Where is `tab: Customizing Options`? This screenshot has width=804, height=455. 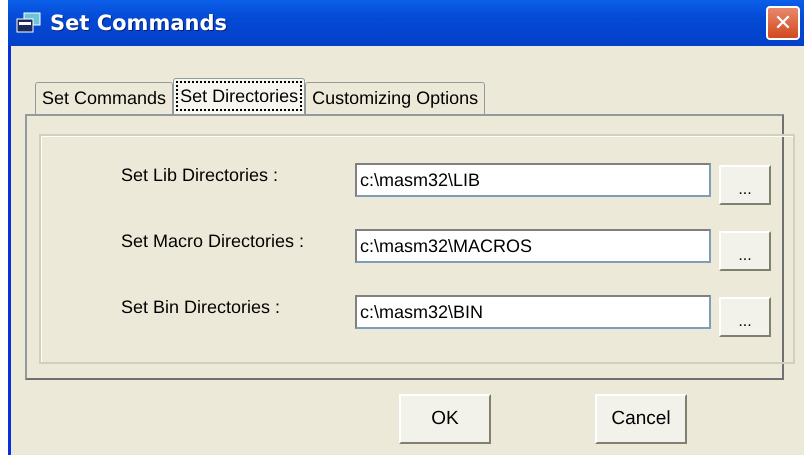 tab: Customizing Options is located at coordinates (395, 98).